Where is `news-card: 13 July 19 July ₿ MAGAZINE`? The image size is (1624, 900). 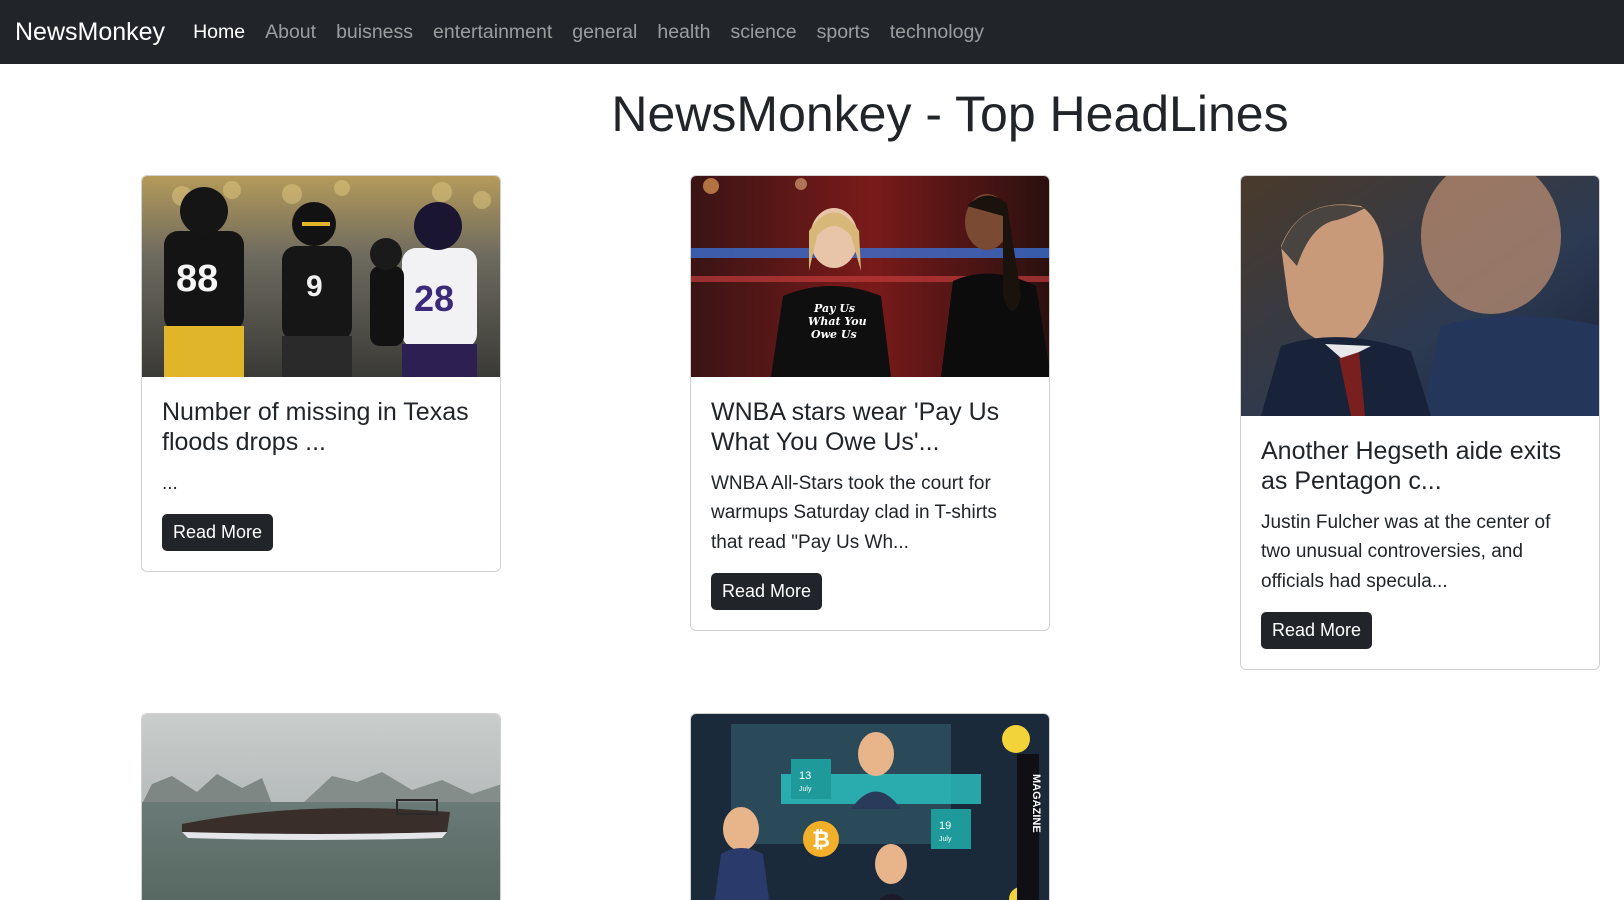
news-card: 13 July 19 July ₿ MAGAZINE is located at coordinates (870, 806).